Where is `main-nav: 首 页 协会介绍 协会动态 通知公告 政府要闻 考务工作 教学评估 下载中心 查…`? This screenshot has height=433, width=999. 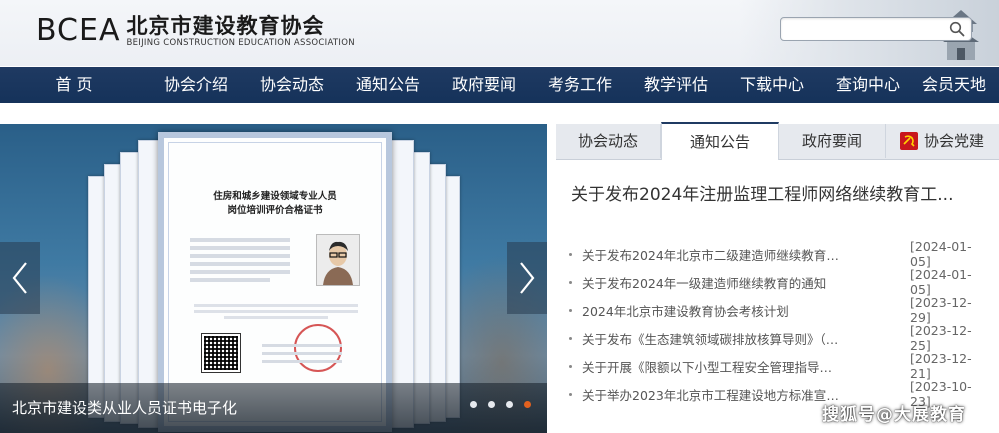
main-nav: 首 页 协会介绍 协会动态 通知公告 政府要闻 考务工作 教学评估 下载中心 查… is located at coordinates (499, 85).